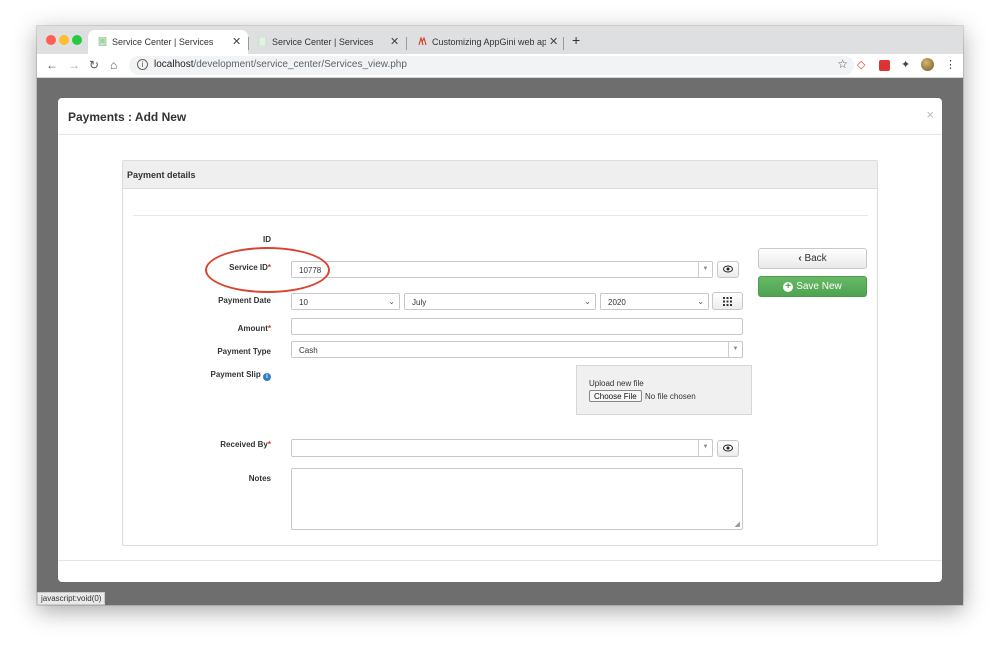 The image size is (1000, 655). What do you see at coordinates (737, 524) in the screenshot?
I see `resize-grip-icon: ◢` at bounding box center [737, 524].